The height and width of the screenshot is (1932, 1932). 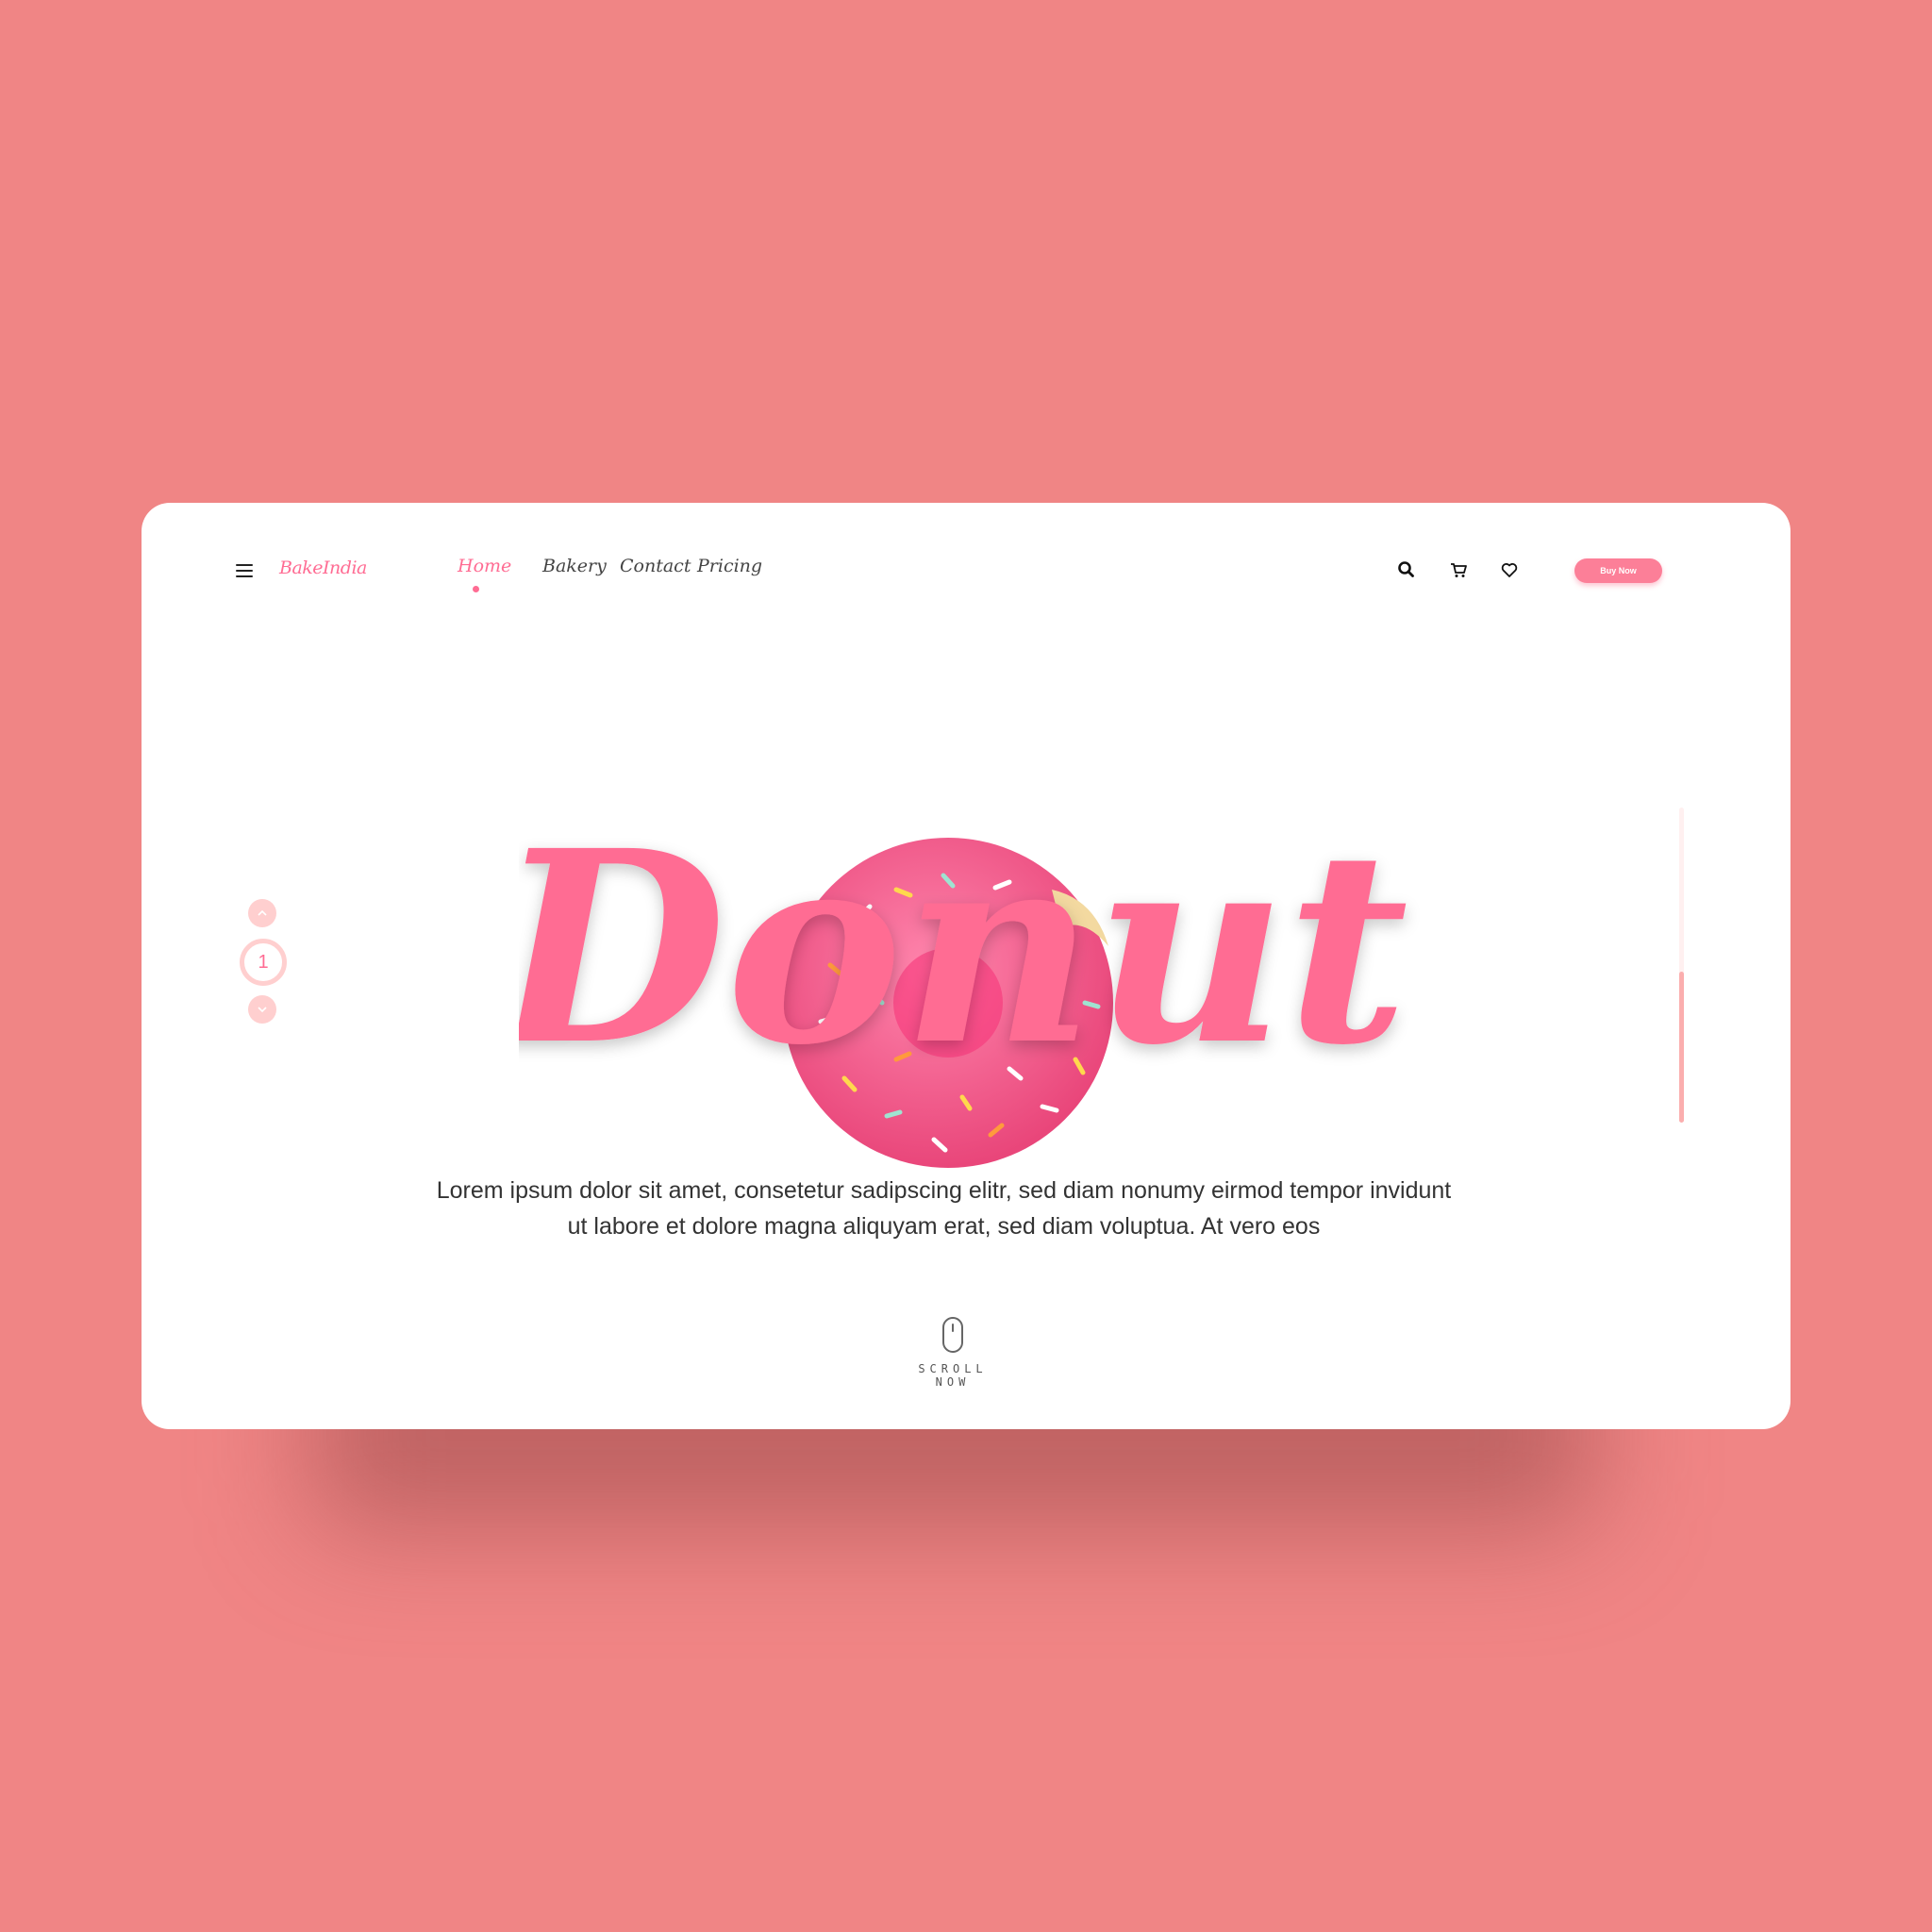 I want to click on hamburger-menu-icon, so click(x=244, y=571).